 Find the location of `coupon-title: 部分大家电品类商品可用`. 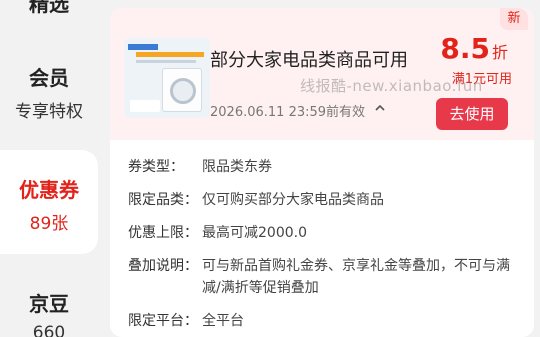

coupon-title: 部分大家电品类商品可用 is located at coordinates (309, 60).